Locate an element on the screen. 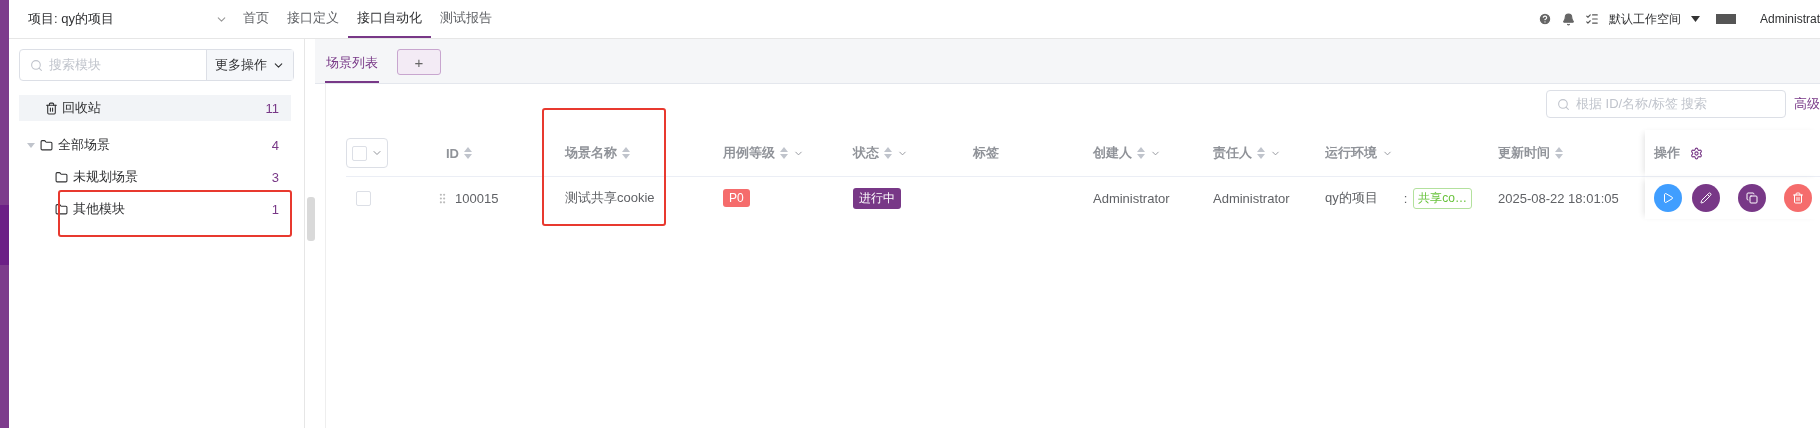  workspace-select: 默认工作空间 is located at coordinates (1644, 19).